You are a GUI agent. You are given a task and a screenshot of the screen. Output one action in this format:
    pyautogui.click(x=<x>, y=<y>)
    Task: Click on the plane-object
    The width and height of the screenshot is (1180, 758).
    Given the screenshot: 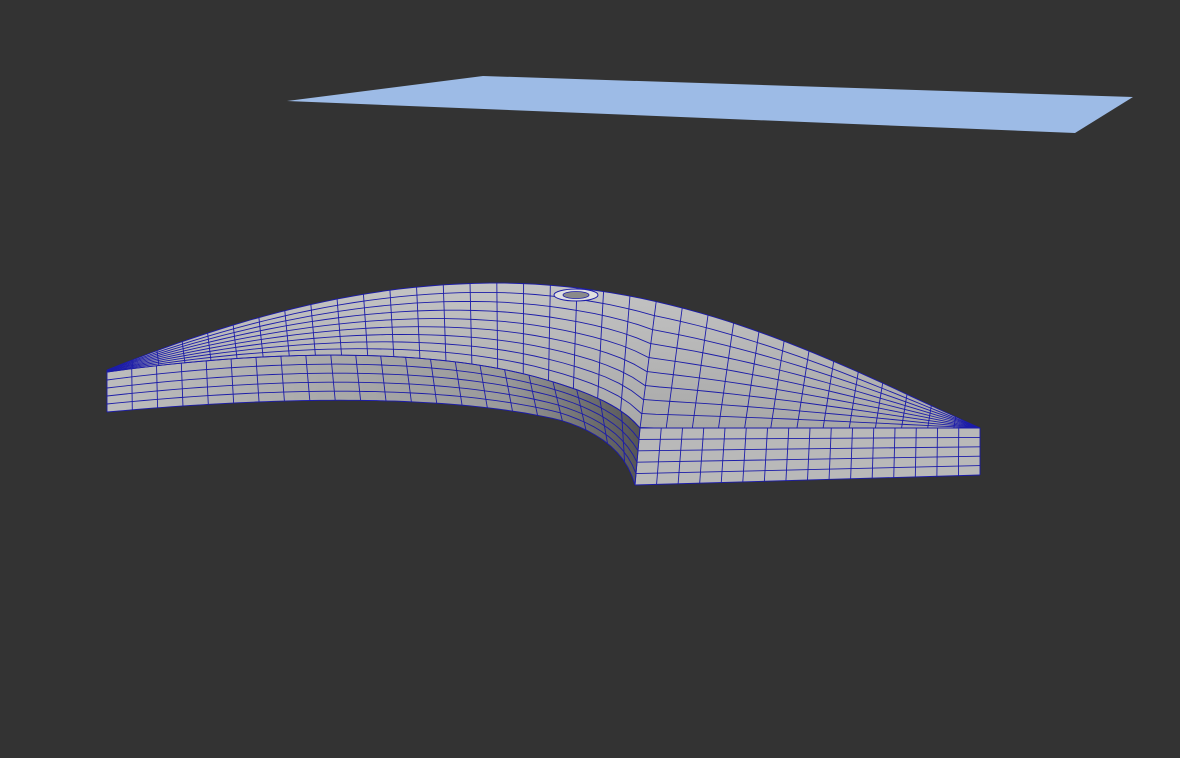 What is the action you would take?
    pyautogui.click(x=710, y=104)
    